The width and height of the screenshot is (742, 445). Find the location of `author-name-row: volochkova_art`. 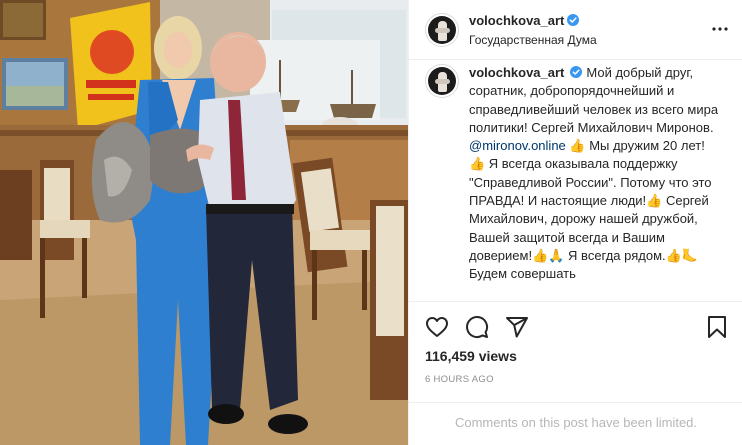

author-name-row: volochkova_art is located at coordinates (524, 21).